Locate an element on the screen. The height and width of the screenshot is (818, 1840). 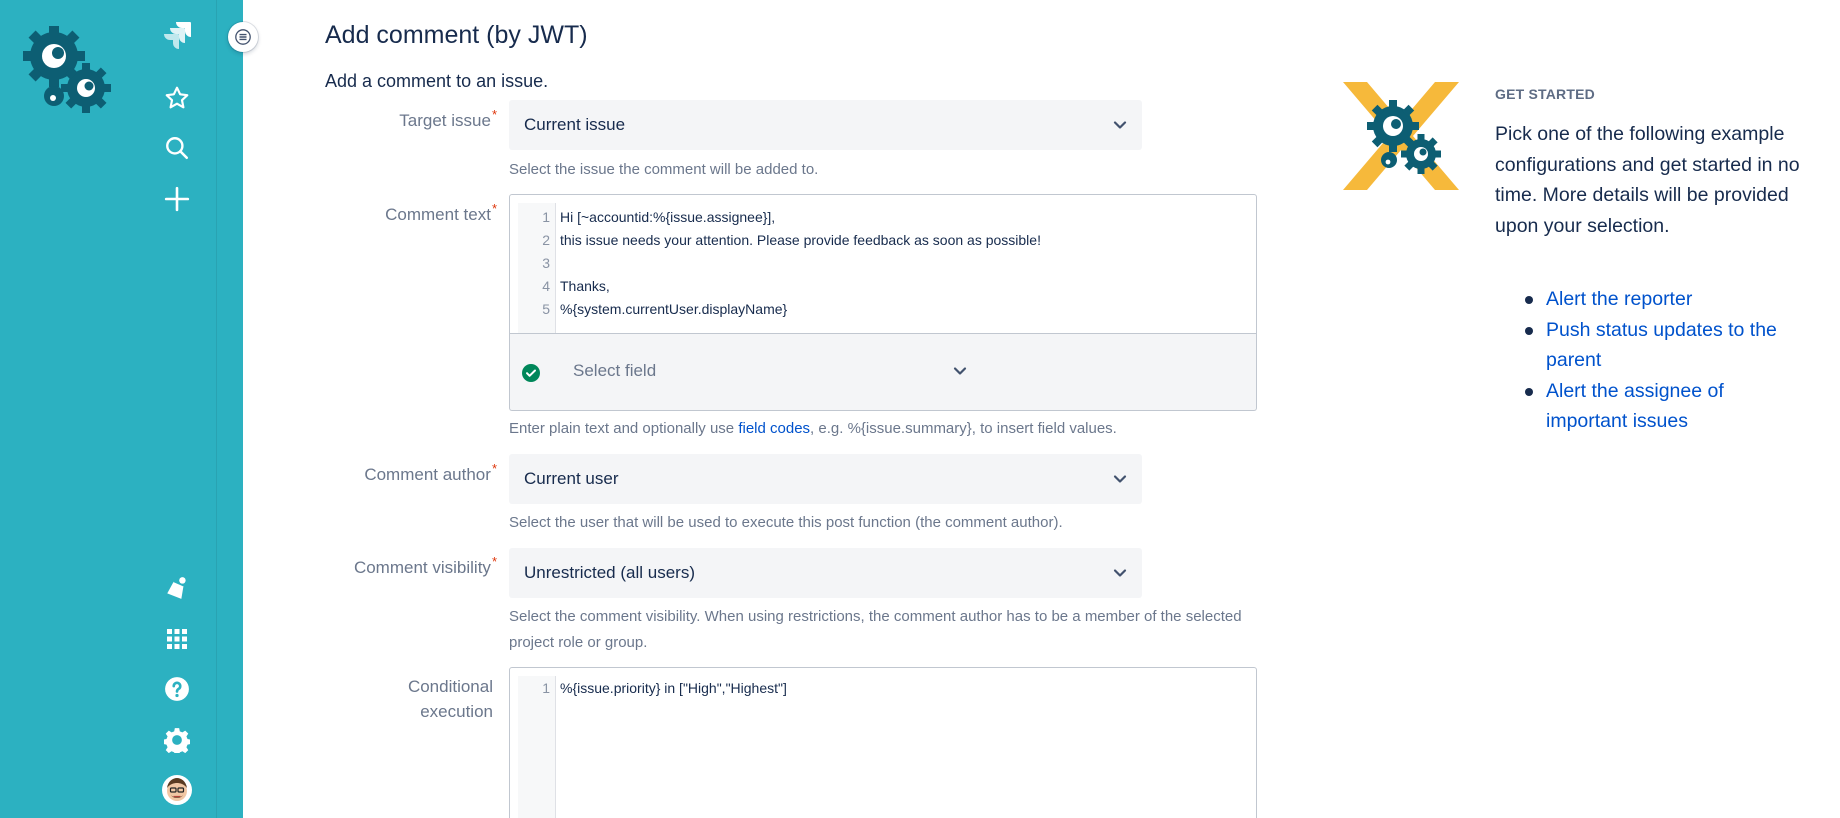
code-line: 5 %{system.currentUser.displayName} is located at coordinates (665, 308).